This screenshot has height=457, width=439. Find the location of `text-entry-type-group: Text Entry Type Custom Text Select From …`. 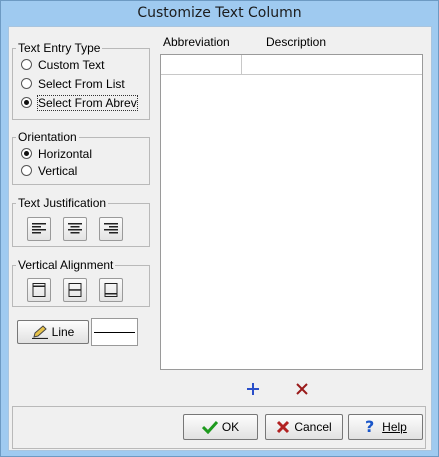

text-entry-type-group: Text Entry Type Custom Text Select From … is located at coordinates (81, 81).